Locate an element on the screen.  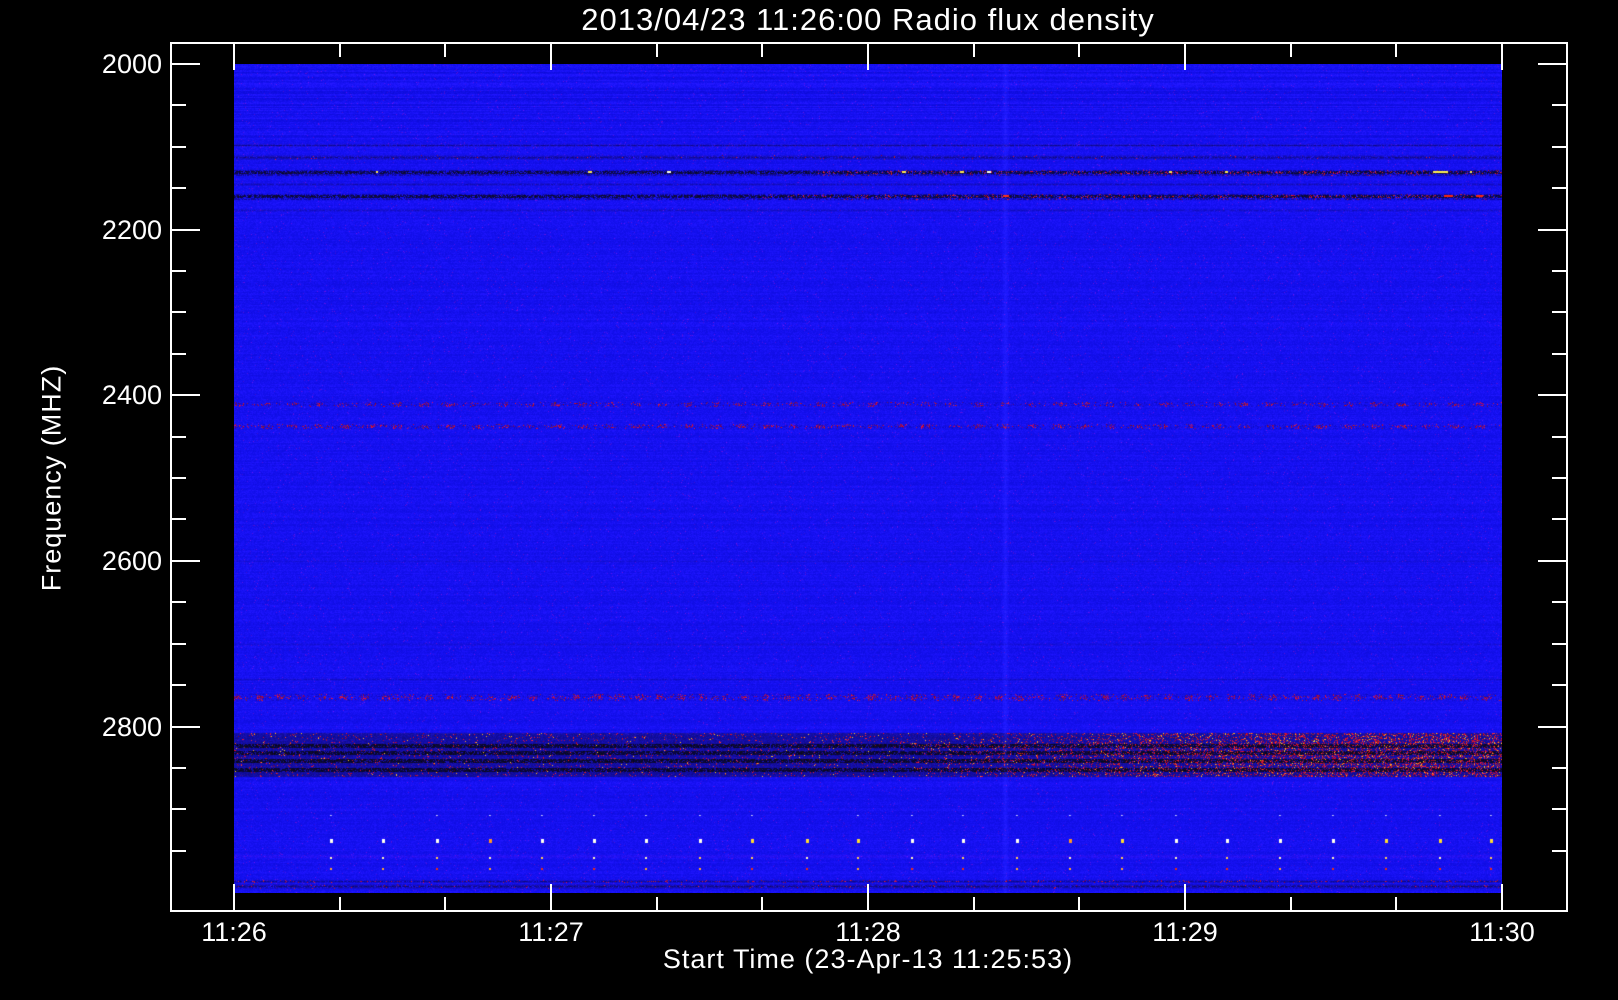
y-axis-title: Frequency (MHZ) is located at coordinates (51, 478).